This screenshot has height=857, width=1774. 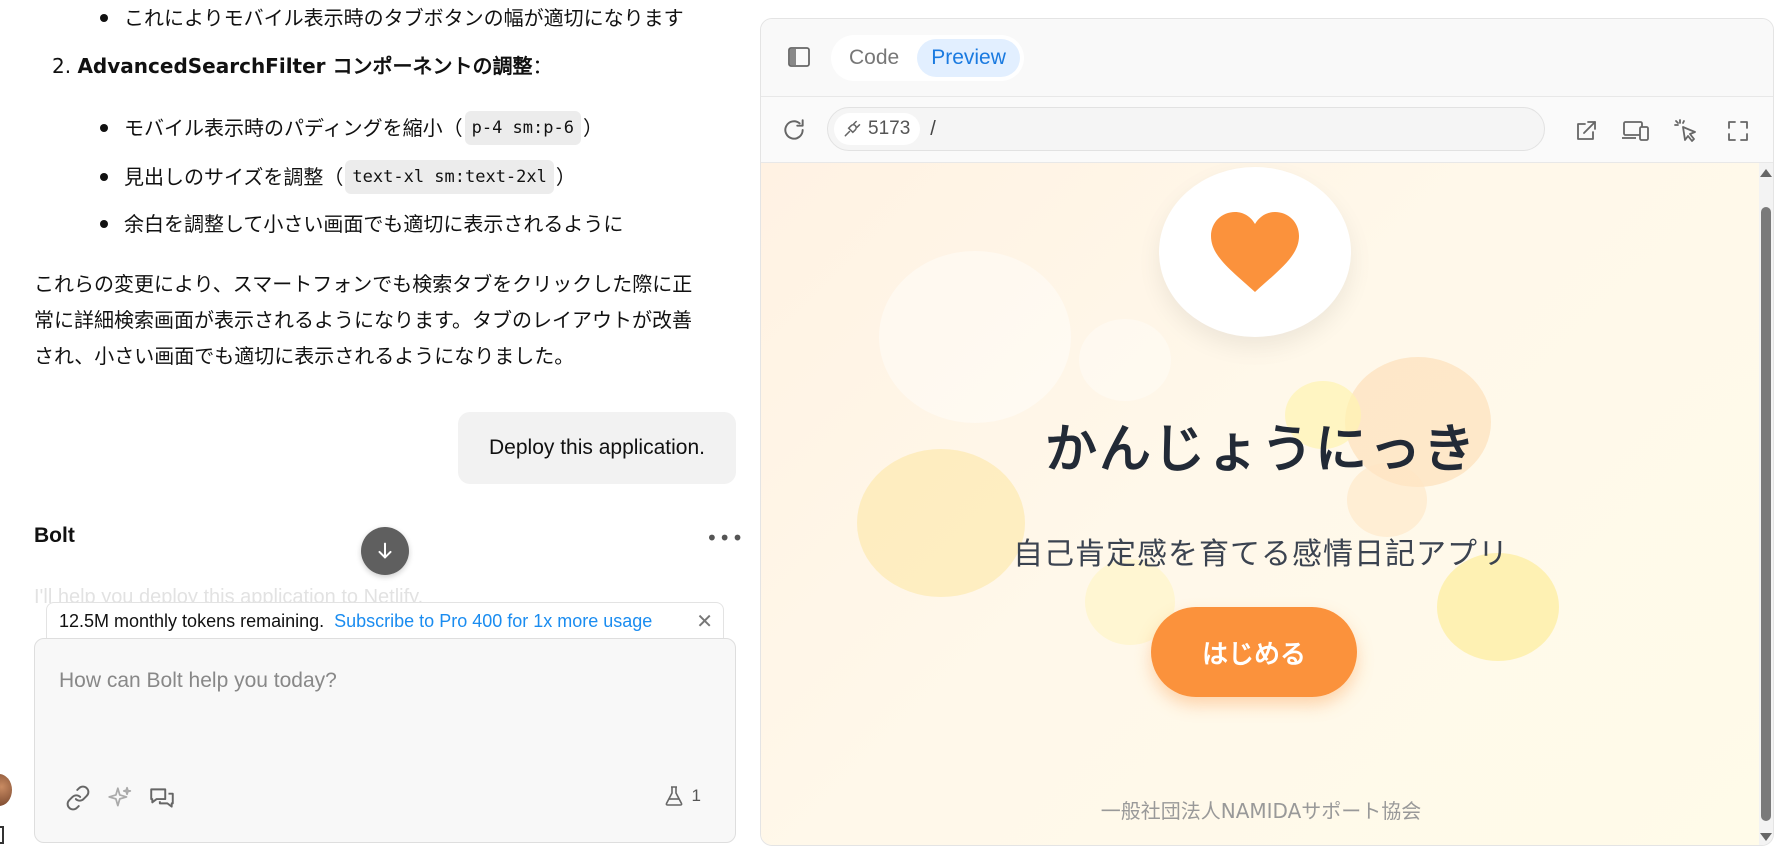 I want to click on paragraph-line: 常に詳細検索画面が表示されるようになります。タブのレイアウトが改善, so click(x=363, y=320).